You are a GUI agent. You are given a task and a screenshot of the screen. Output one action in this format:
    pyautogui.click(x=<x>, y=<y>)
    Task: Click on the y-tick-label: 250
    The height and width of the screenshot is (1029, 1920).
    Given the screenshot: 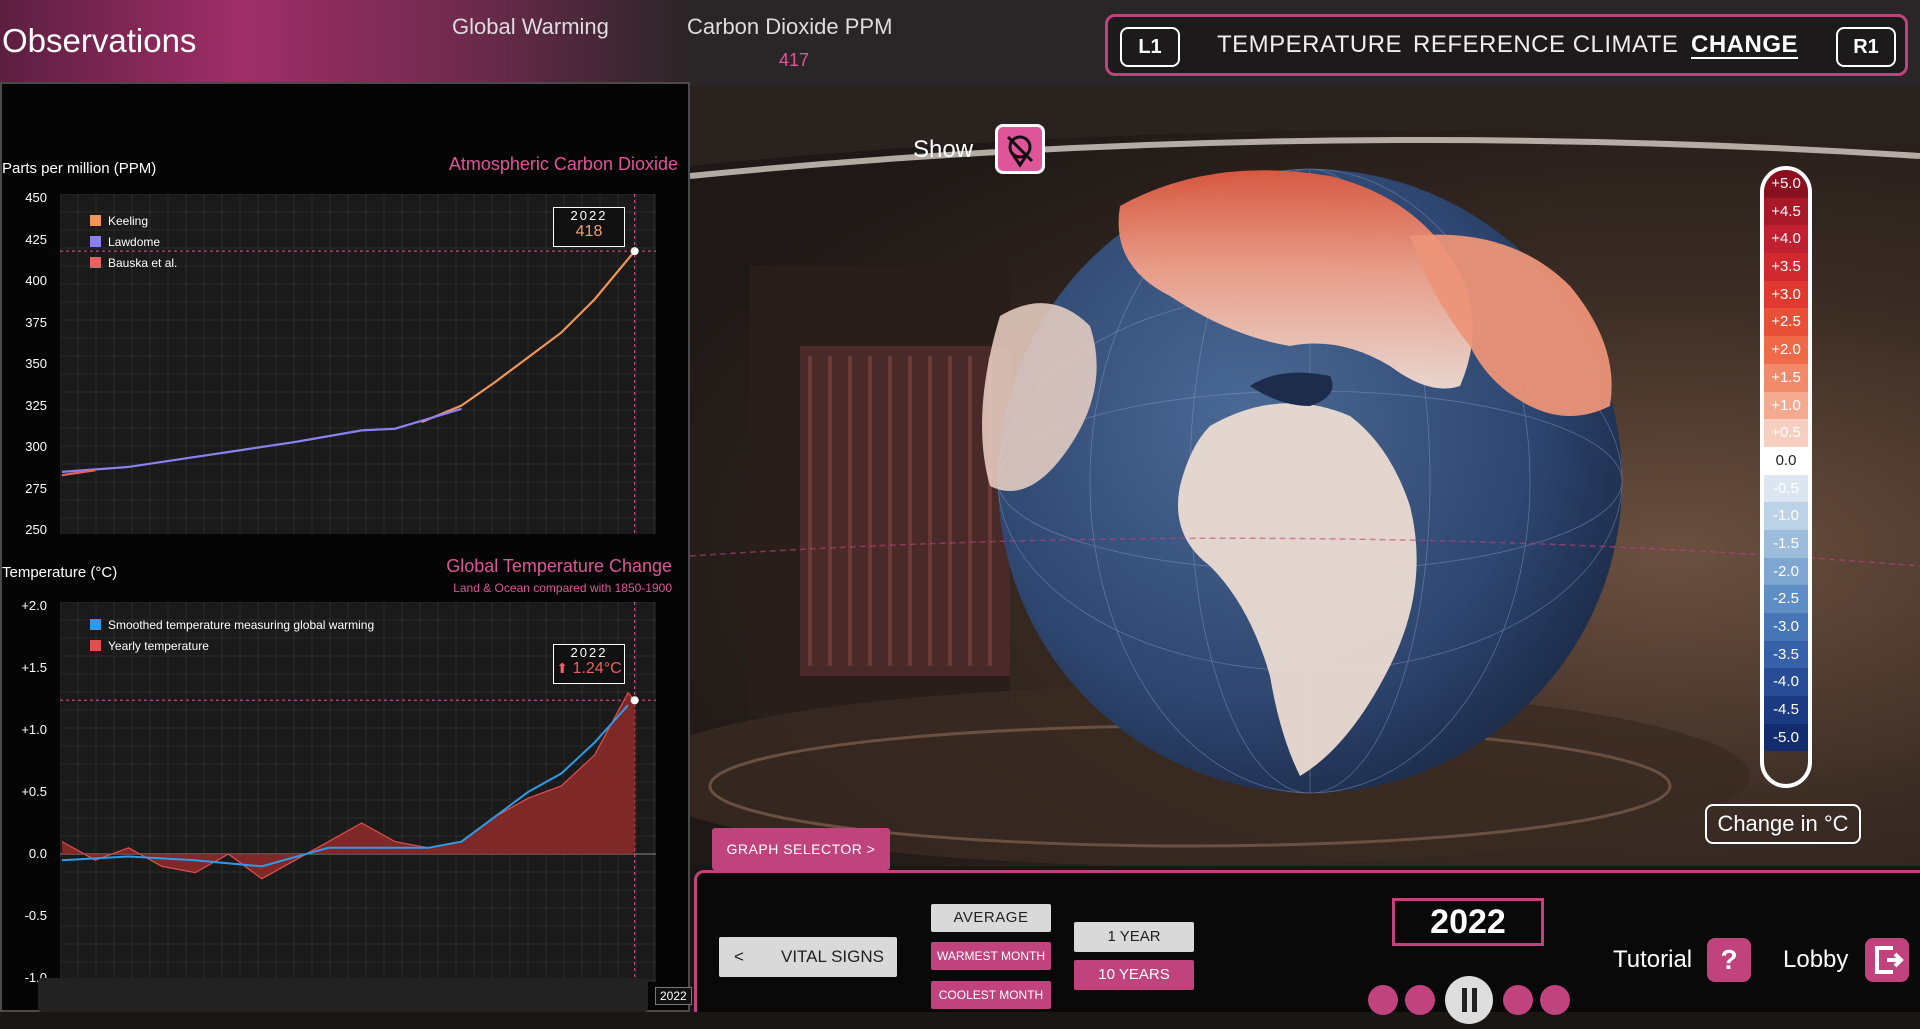 What is the action you would take?
    pyautogui.click(x=36, y=529)
    